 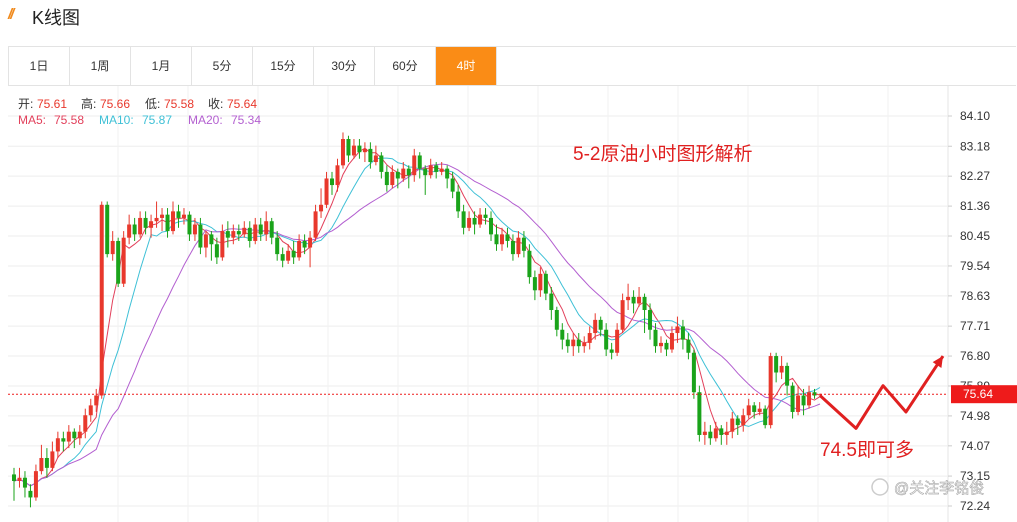 I want to click on watermark-logo-icon, so click(x=880, y=487).